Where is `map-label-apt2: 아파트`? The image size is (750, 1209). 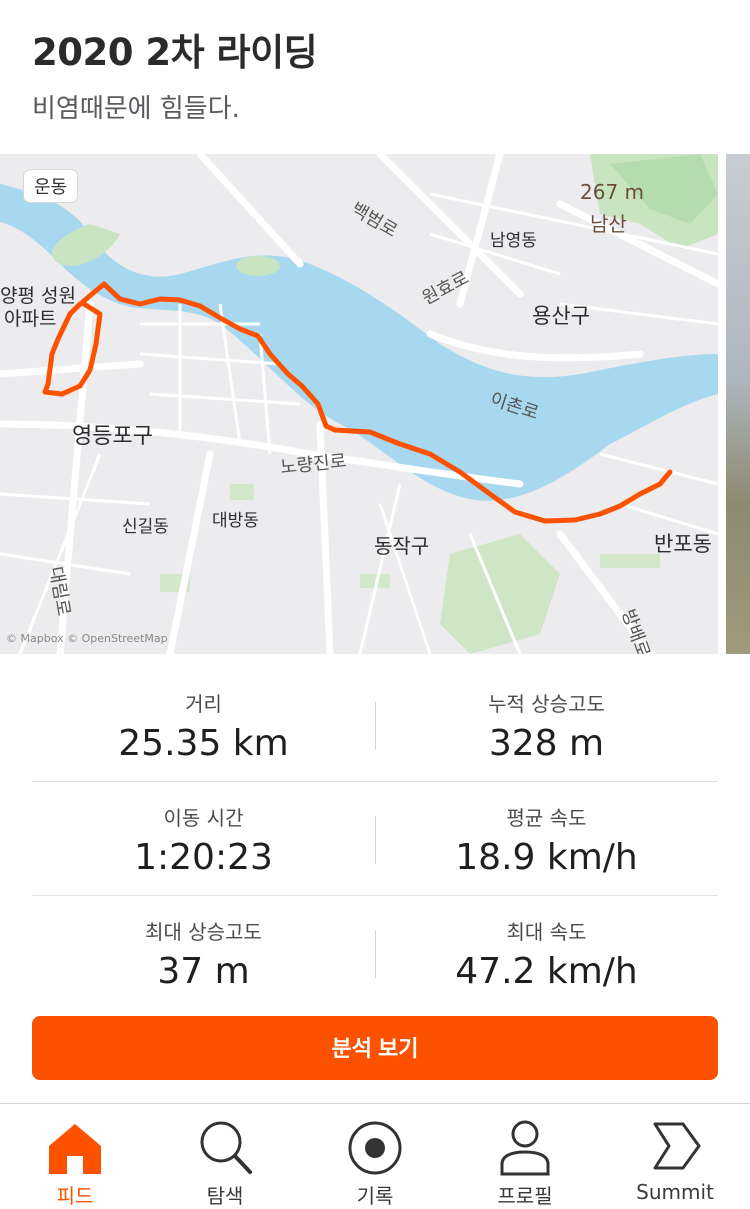
map-label-apt2: 아파트 is located at coordinates (30, 319).